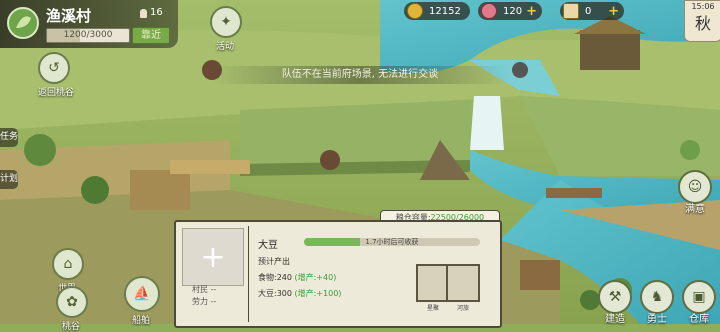 The width and height of the screenshot is (720, 332). I want to click on satisfaction-label: 满意, so click(695, 209).